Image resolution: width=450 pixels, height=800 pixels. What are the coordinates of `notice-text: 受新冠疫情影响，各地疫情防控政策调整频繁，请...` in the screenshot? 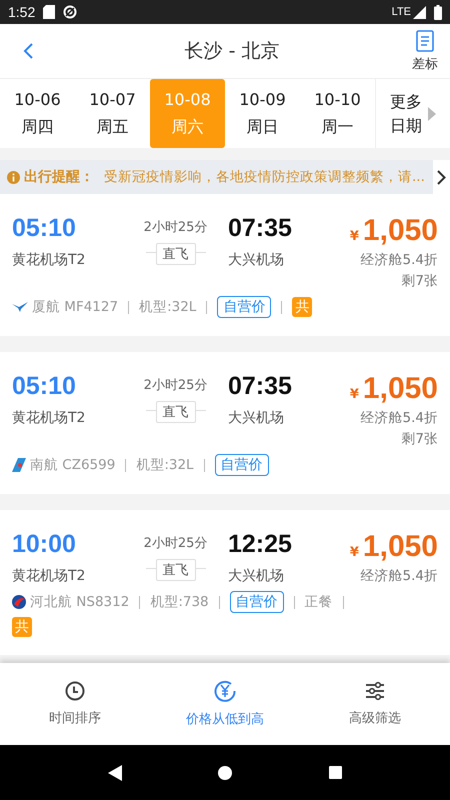 It's located at (265, 177).